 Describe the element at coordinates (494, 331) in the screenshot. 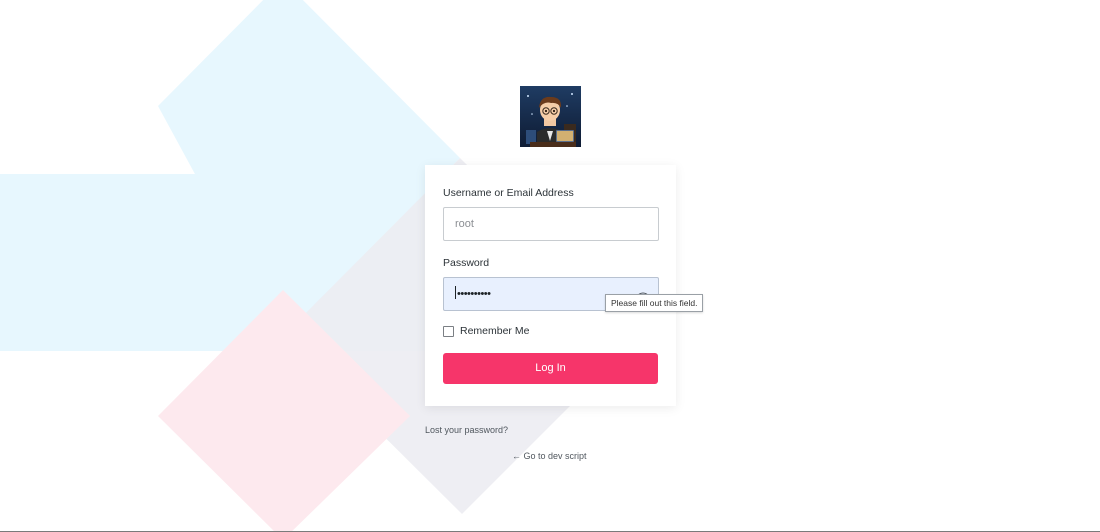

I see `remember-me-label: Remember Me` at that location.